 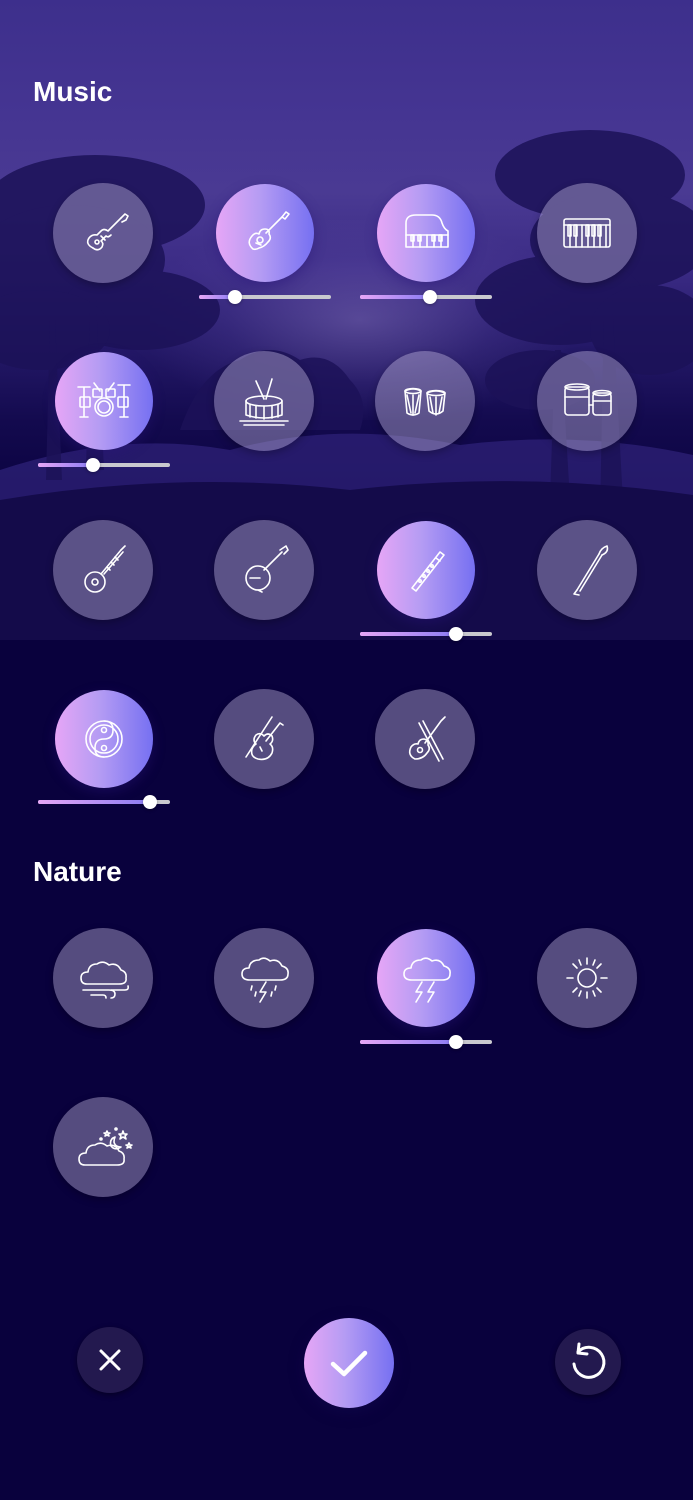 I want to click on tabla-icon, so click(x=425, y=401).